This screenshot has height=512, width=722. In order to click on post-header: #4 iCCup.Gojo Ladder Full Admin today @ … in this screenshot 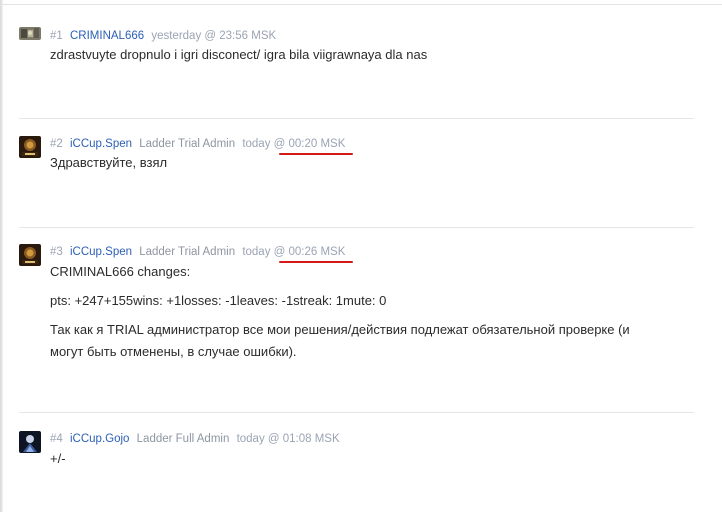, I will do `click(195, 439)`.